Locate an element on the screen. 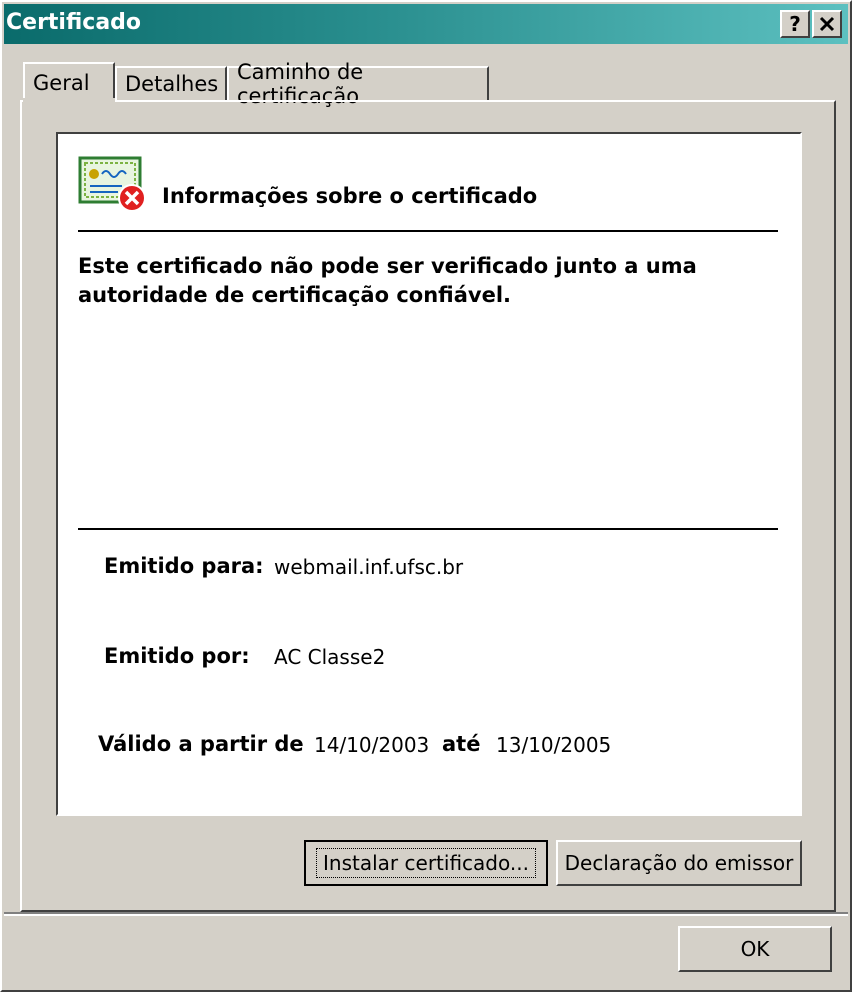 The width and height of the screenshot is (852, 992). issuer-statement-label: Declaração do emissor is located at coordinates (679, 863).